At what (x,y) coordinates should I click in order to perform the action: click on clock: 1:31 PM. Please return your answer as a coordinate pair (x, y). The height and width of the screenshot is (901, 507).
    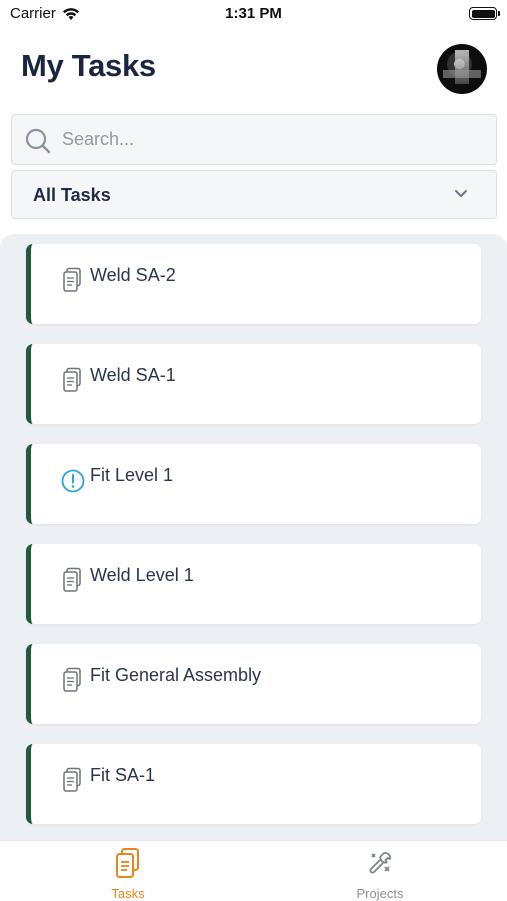
    Looking at the image, I should click on (253, 13).